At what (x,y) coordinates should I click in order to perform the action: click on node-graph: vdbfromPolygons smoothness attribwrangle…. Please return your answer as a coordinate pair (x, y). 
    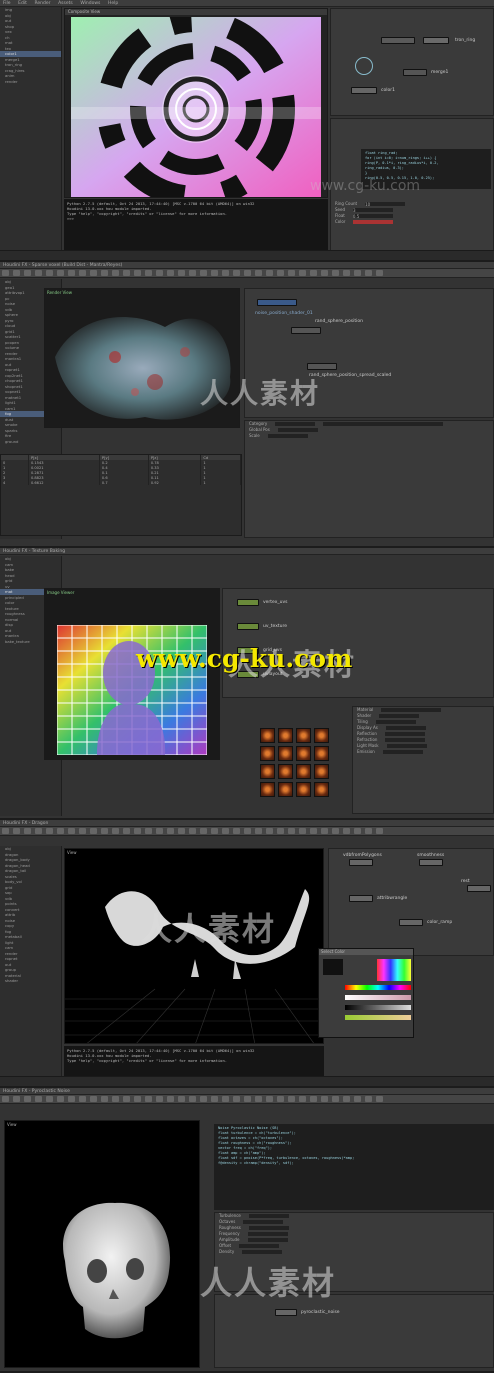
    Looking at the image, I should click on (411, 902).